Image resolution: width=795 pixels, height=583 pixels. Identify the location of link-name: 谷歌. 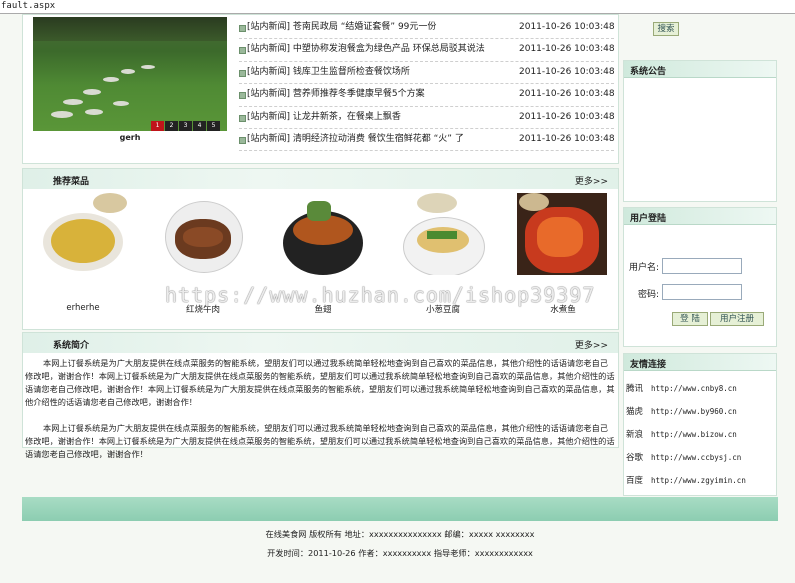
(635, 458).